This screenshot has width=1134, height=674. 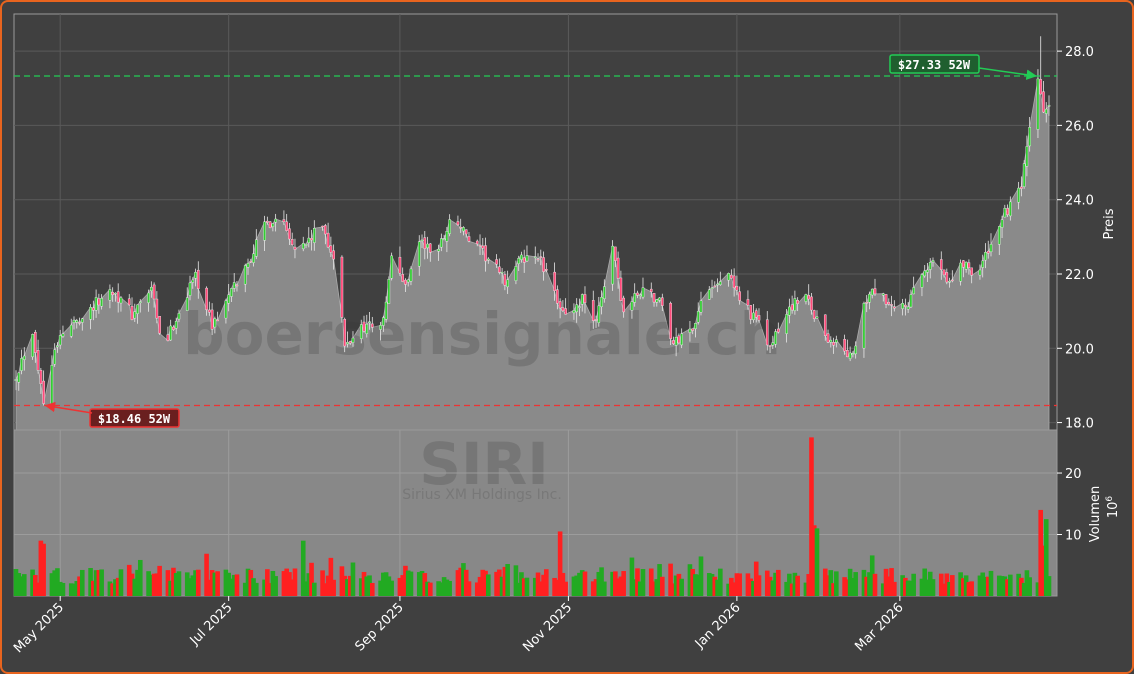 What do you see at coordinates (547, 627) in the screenshot?
I see `date-tick-label: Nov 2025` at bounding box center [547, 627].